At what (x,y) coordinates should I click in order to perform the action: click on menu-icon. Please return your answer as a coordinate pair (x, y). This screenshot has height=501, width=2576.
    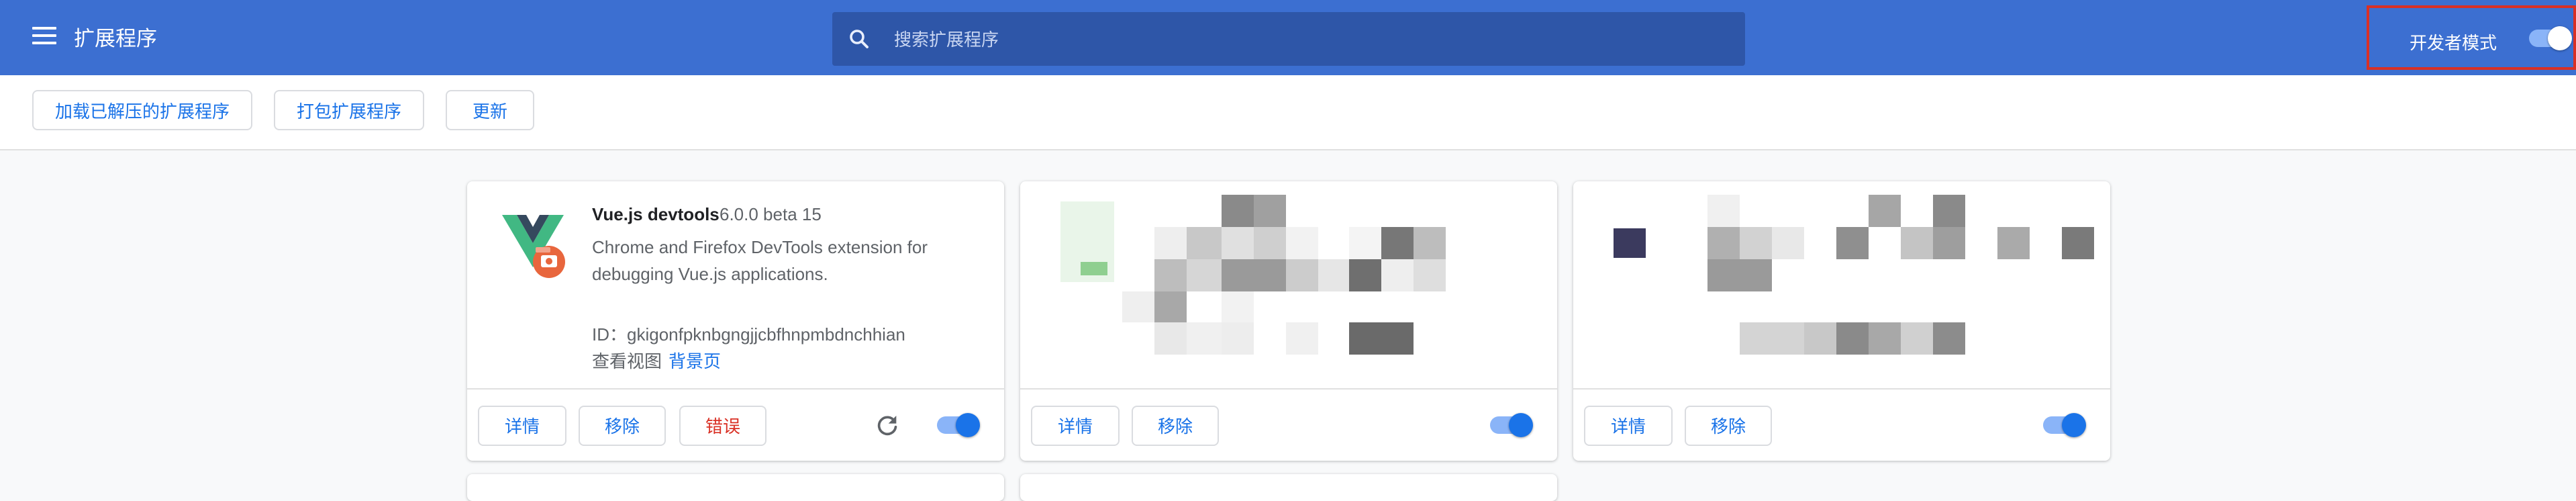
    Looking at the image, I should click on (44, 37).